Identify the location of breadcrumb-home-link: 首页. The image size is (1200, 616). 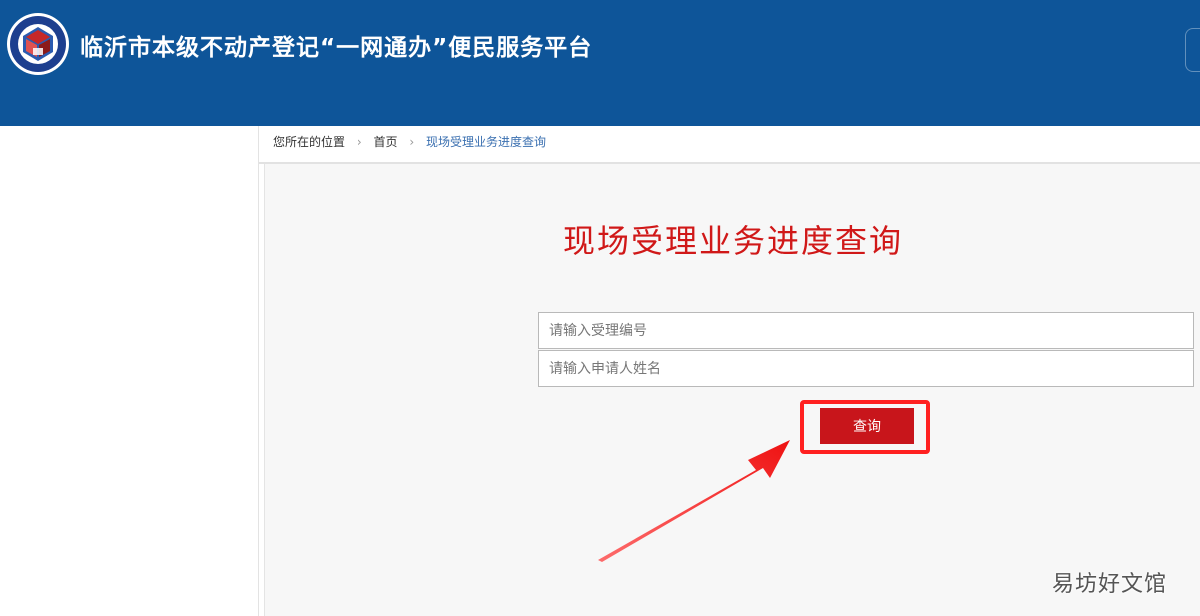
(385, 142).